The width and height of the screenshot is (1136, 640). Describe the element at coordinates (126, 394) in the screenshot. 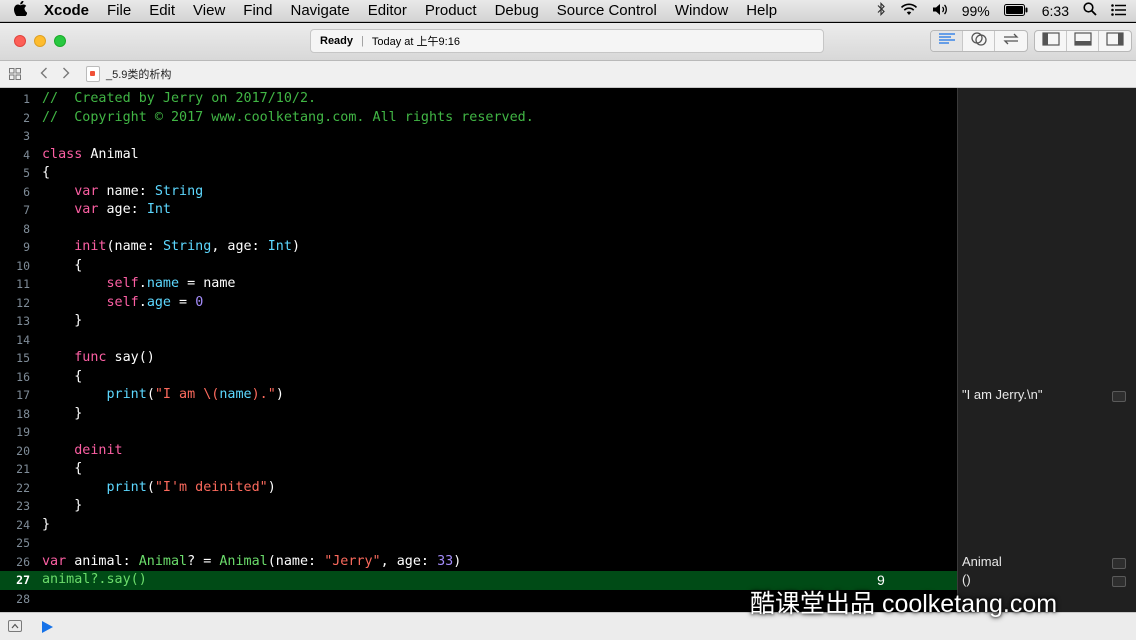

I see `code-function: print` at that location.